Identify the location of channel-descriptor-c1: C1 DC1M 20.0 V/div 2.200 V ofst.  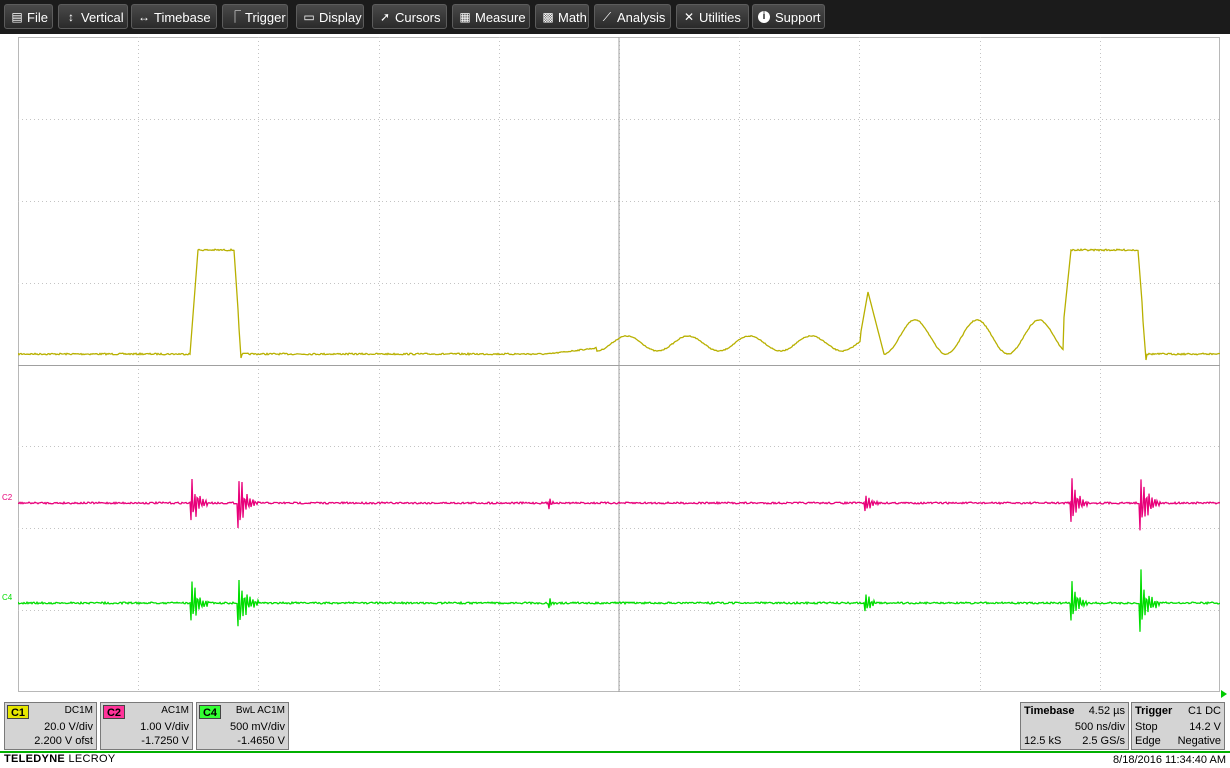
(50, 726).